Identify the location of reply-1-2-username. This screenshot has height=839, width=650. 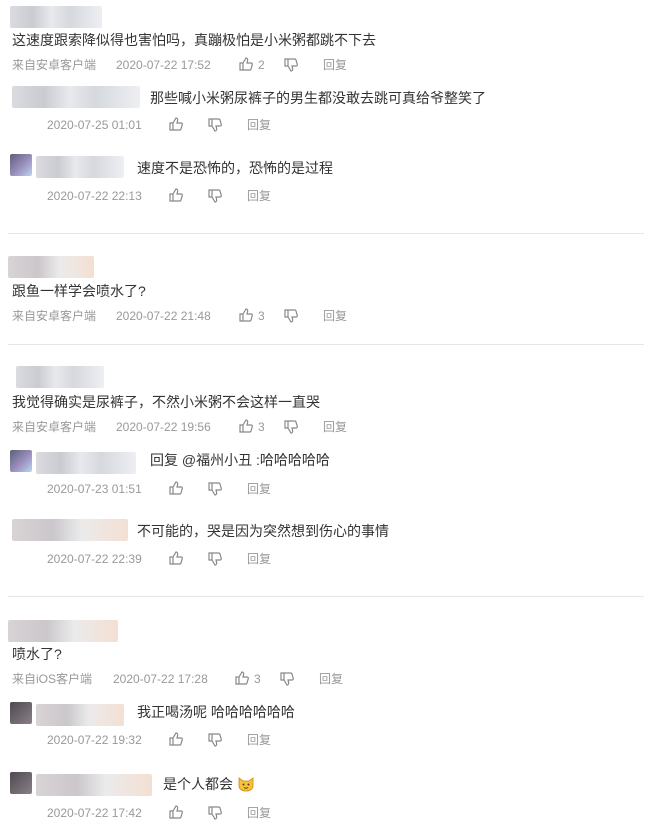
(80, 167).